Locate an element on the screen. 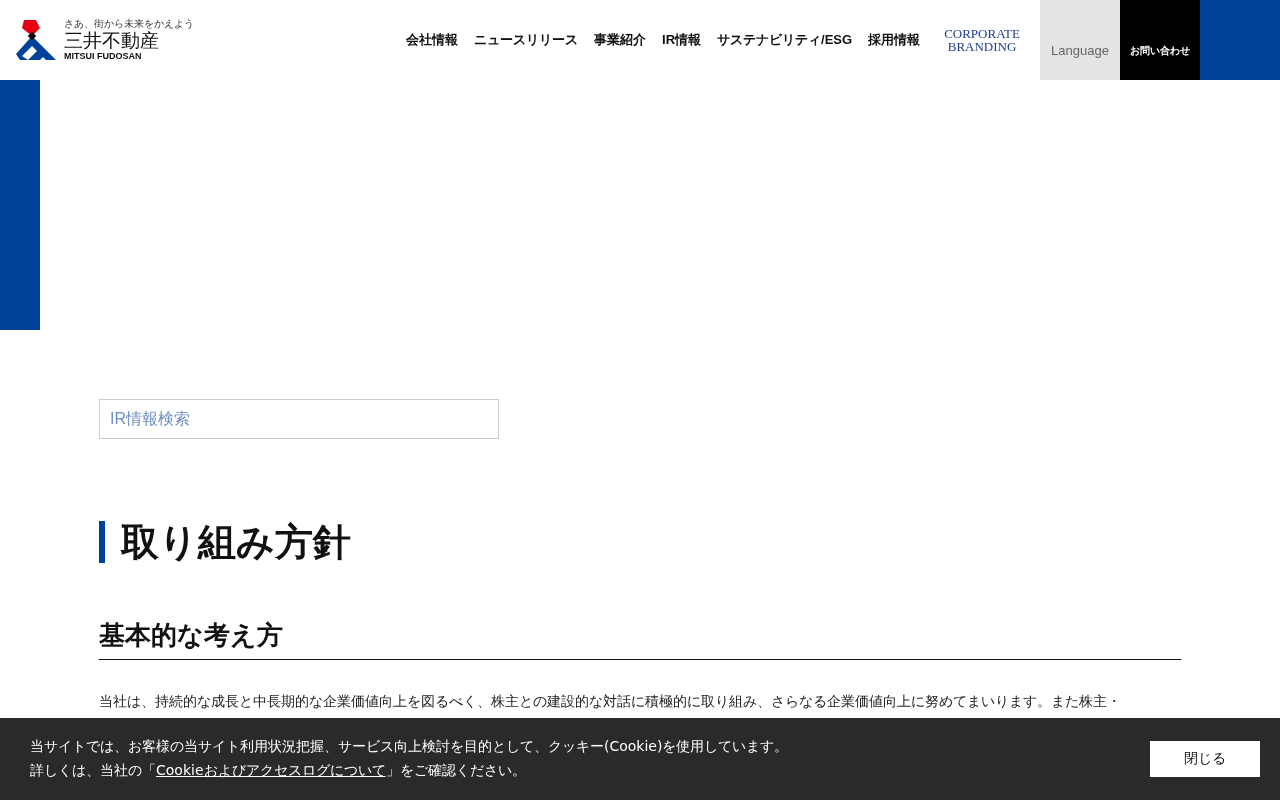 The height and width of the screenshot is (800, 1280). nav-link: 採用情報 is located at coordinates (894, 40).